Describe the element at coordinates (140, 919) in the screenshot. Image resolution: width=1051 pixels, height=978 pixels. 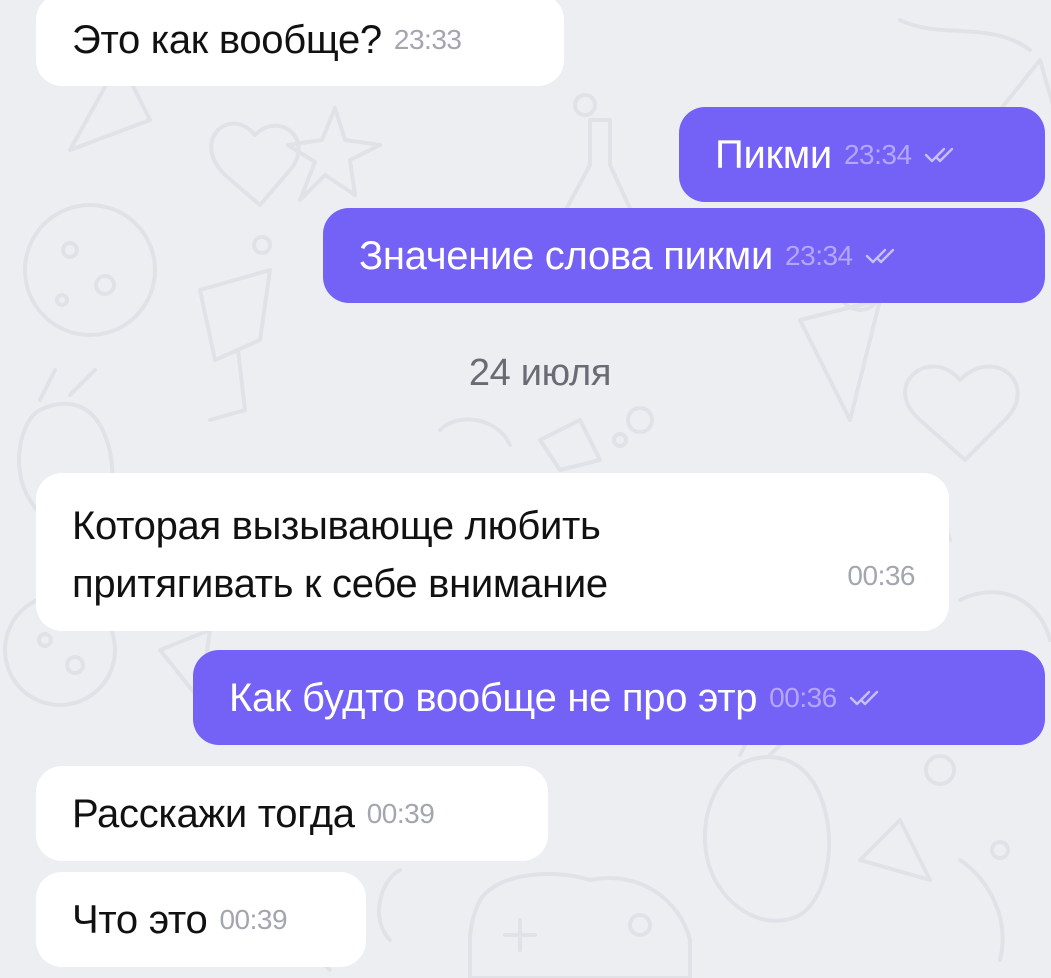
I see `message-text: Что это` at that location.